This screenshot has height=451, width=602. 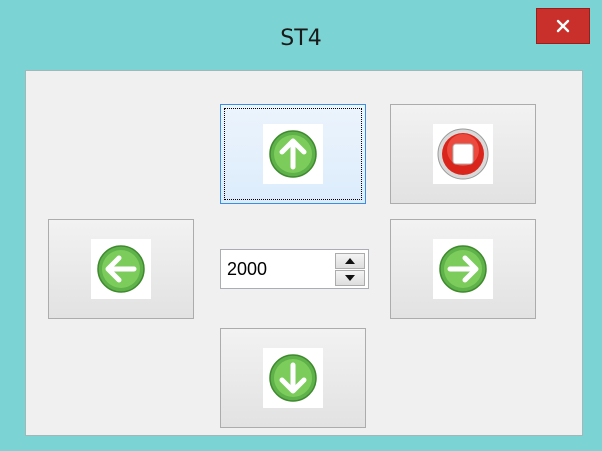 What do you see at coordinates (281, 269) in the screenshot?
I see `step-value-input` at bounding box center [281, 269].